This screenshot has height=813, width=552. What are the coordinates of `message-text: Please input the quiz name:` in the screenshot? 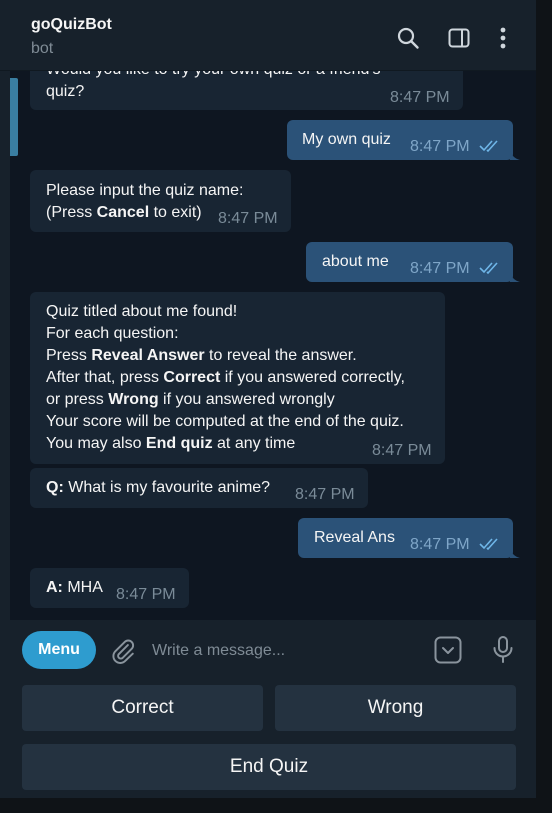 It's located at (145, 190).